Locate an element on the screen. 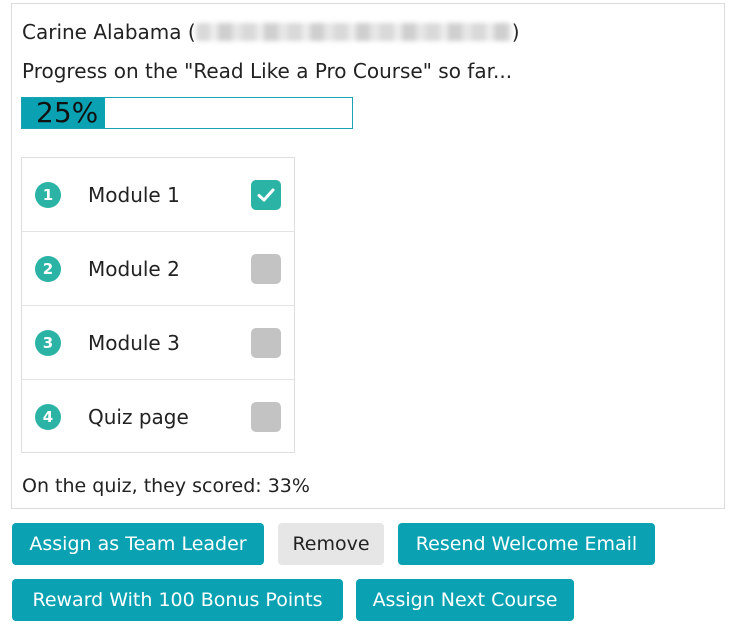 Image resolution: width=732 pixels, height=636 pixels. module-number-badge: 4 is located at coordinates (48, 417).